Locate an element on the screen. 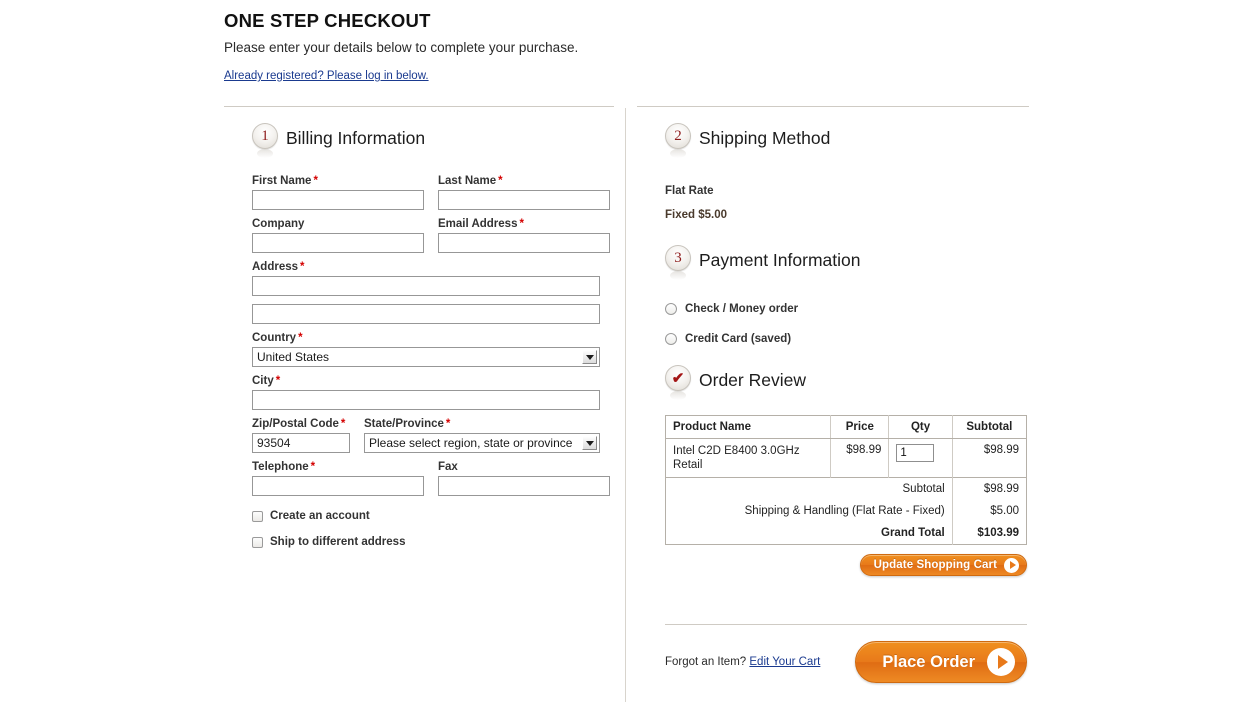 The image size is (1250, 703). telephone-group: Telephone * is located at coordinates (338, 478).